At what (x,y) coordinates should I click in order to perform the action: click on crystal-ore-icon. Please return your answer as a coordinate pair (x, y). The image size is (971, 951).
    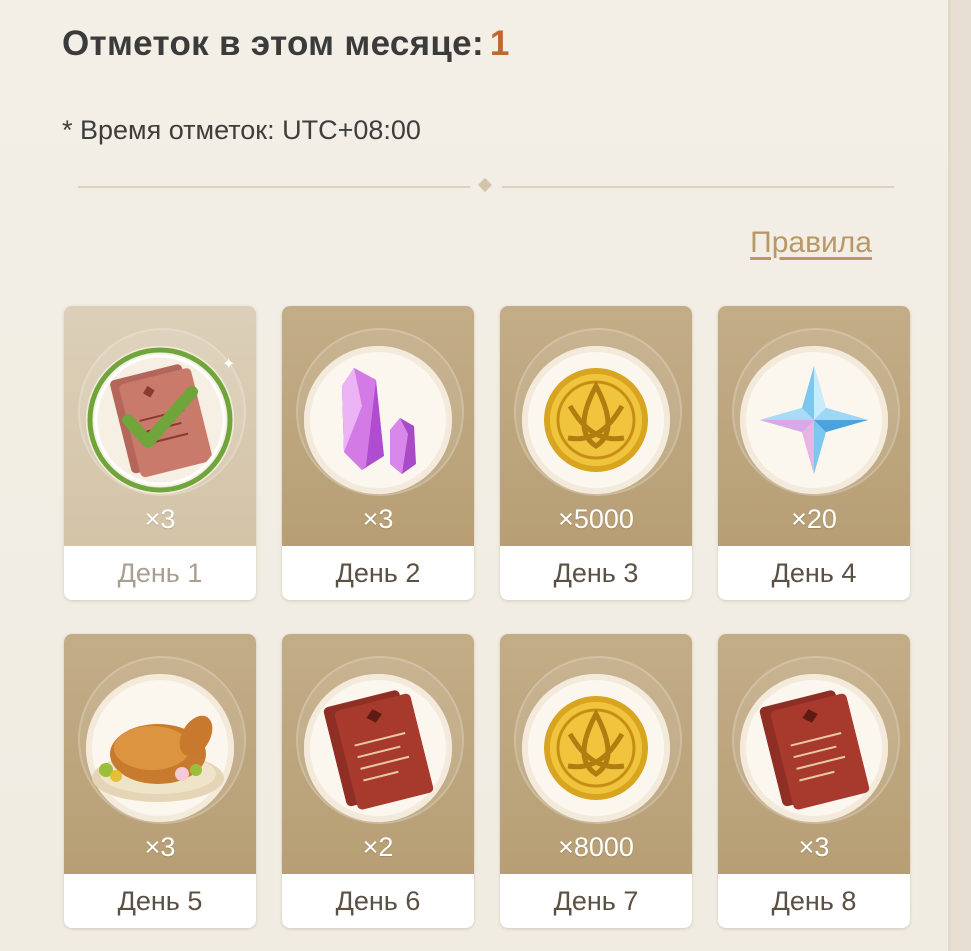
    Looking at the image, I should click on (379, 421).